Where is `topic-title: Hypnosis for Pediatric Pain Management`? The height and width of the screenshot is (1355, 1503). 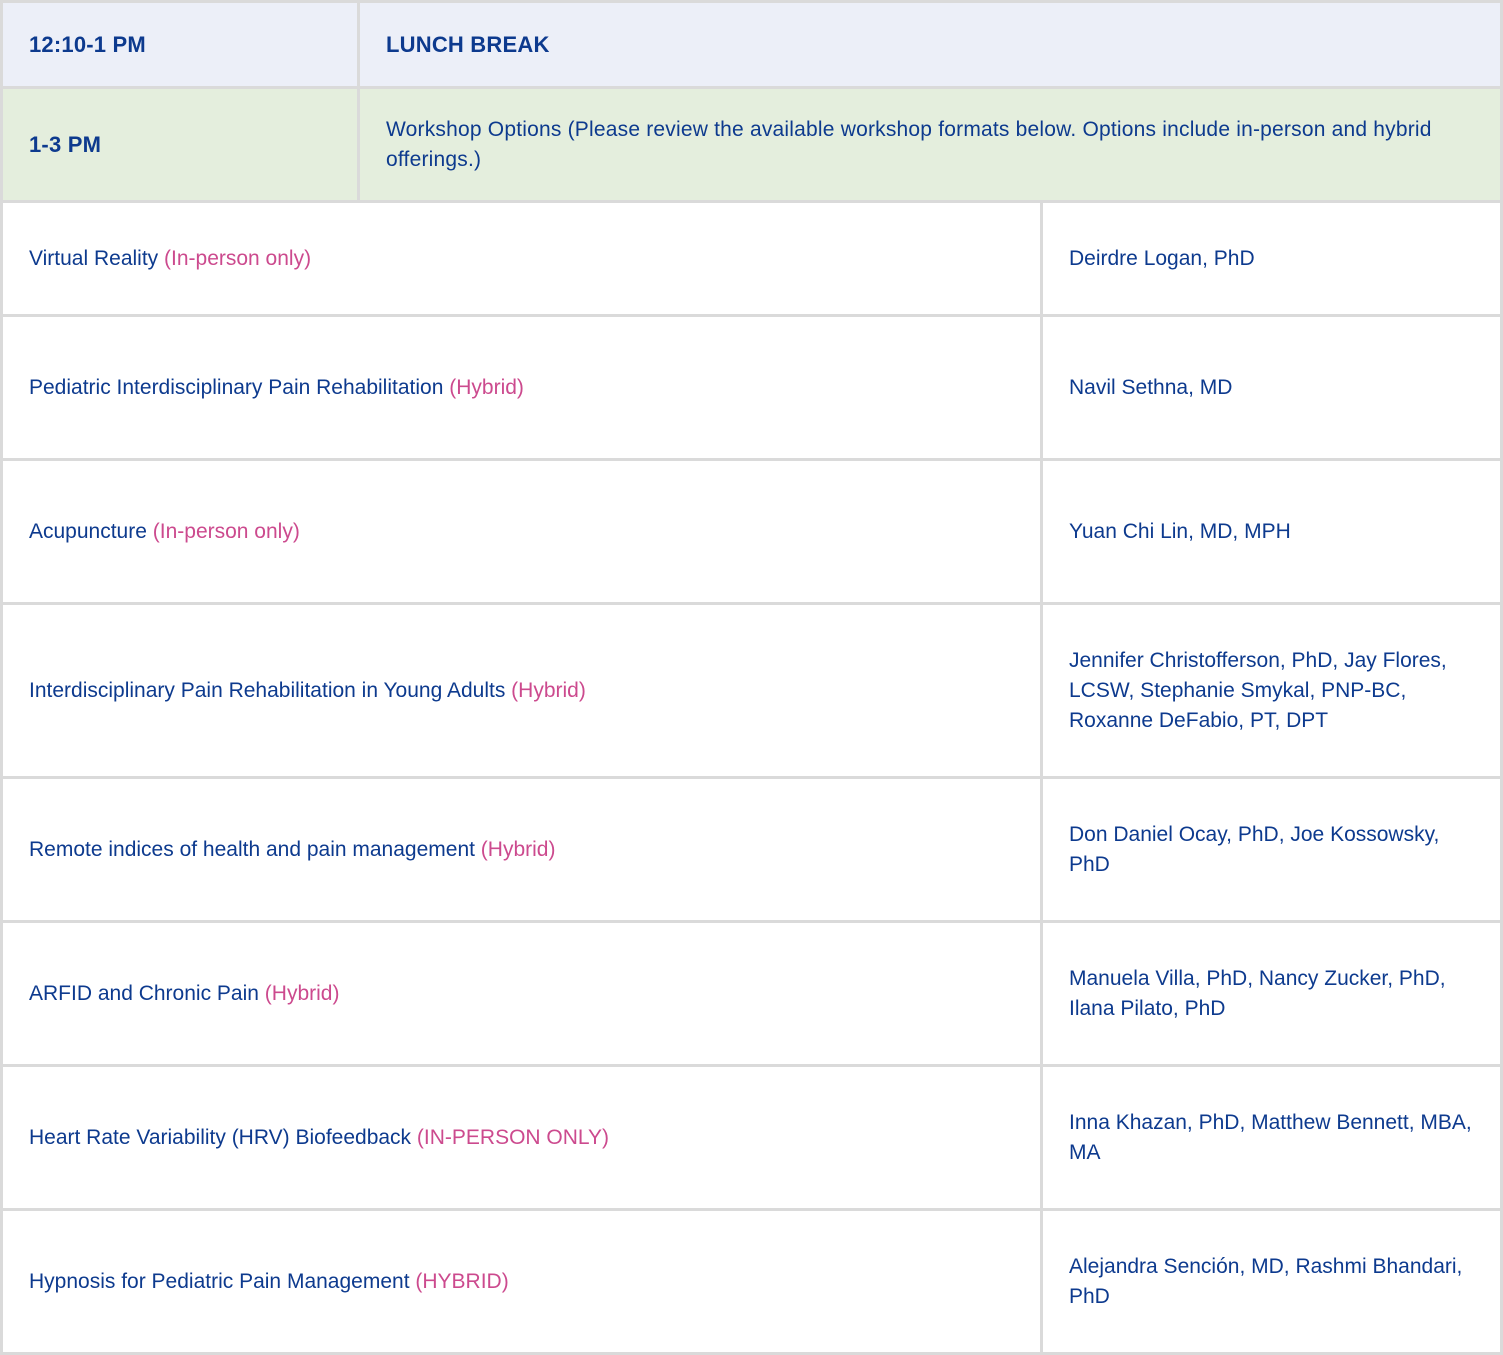
topic-title: Hypnosis for Pediatric Pain Management is located at coordinates (219, 1281).